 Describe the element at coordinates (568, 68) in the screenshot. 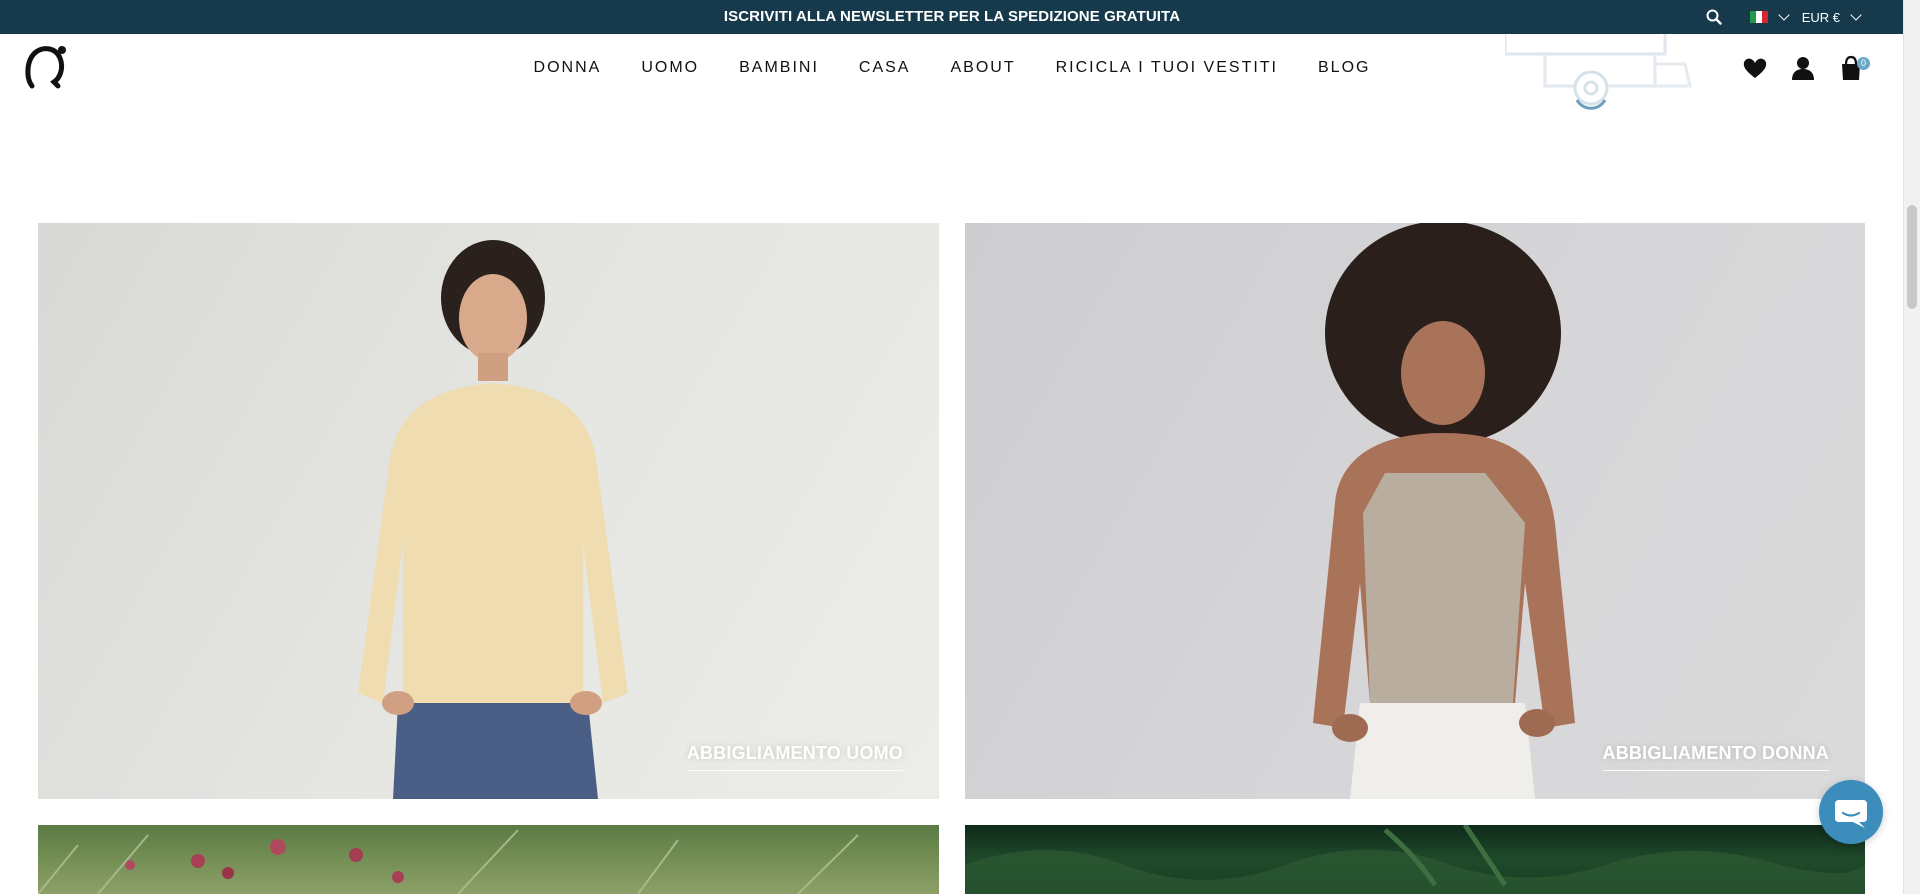

I see `nav-donna: DONNA` at that location.